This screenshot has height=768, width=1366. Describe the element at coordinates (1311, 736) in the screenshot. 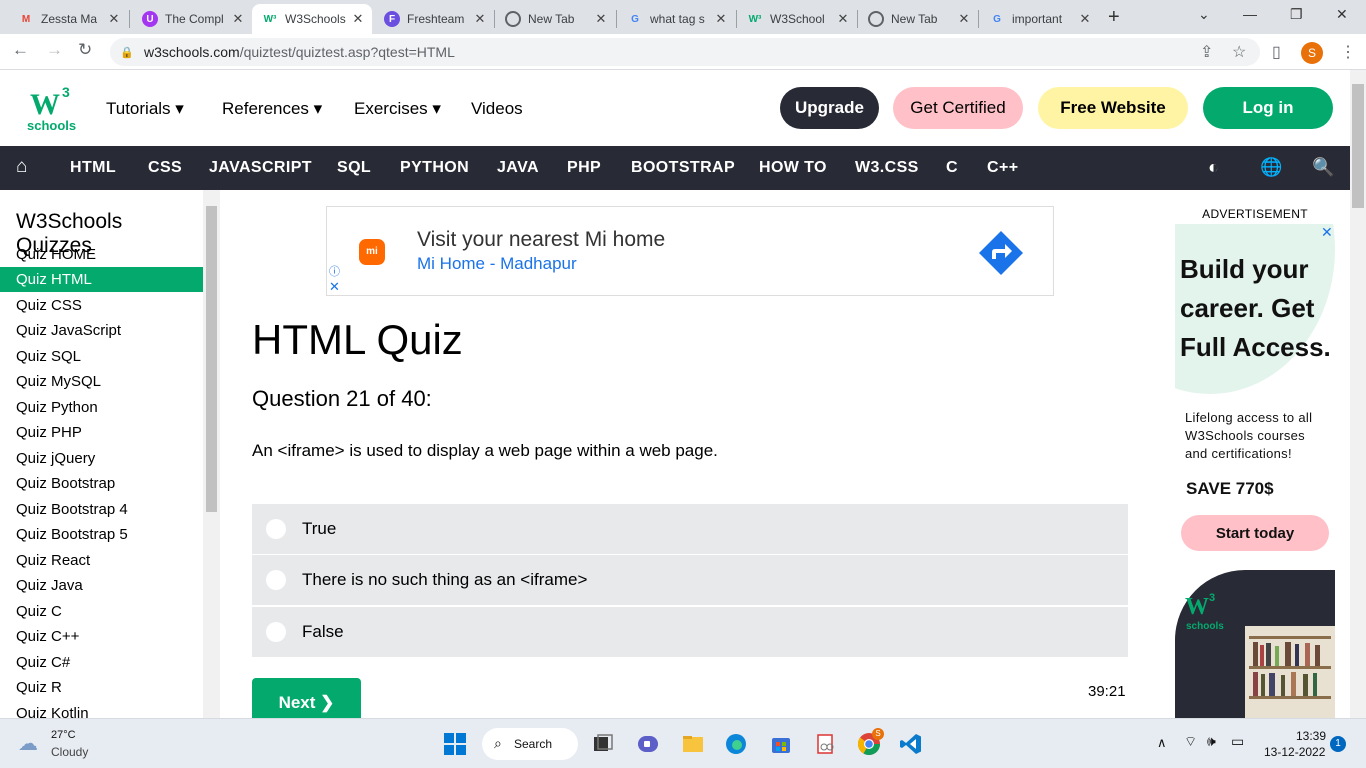

I see `clock-time: 13:39` at that location.